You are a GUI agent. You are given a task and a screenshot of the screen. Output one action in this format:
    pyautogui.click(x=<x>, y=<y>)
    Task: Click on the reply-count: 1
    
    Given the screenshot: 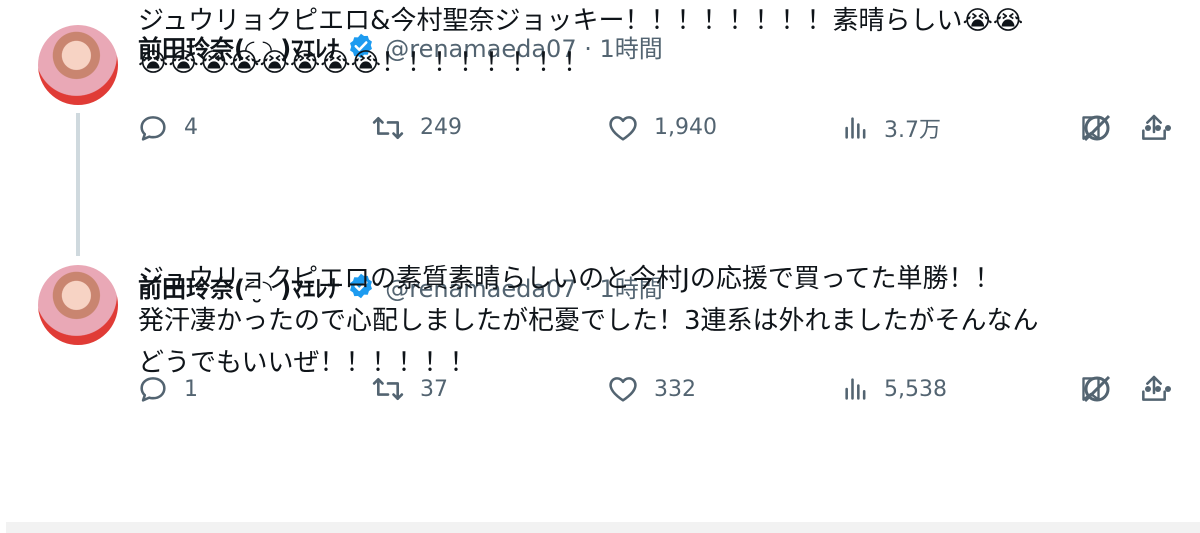 What is the action you would take?
    pyautogui.click(x=191, y=389)
    